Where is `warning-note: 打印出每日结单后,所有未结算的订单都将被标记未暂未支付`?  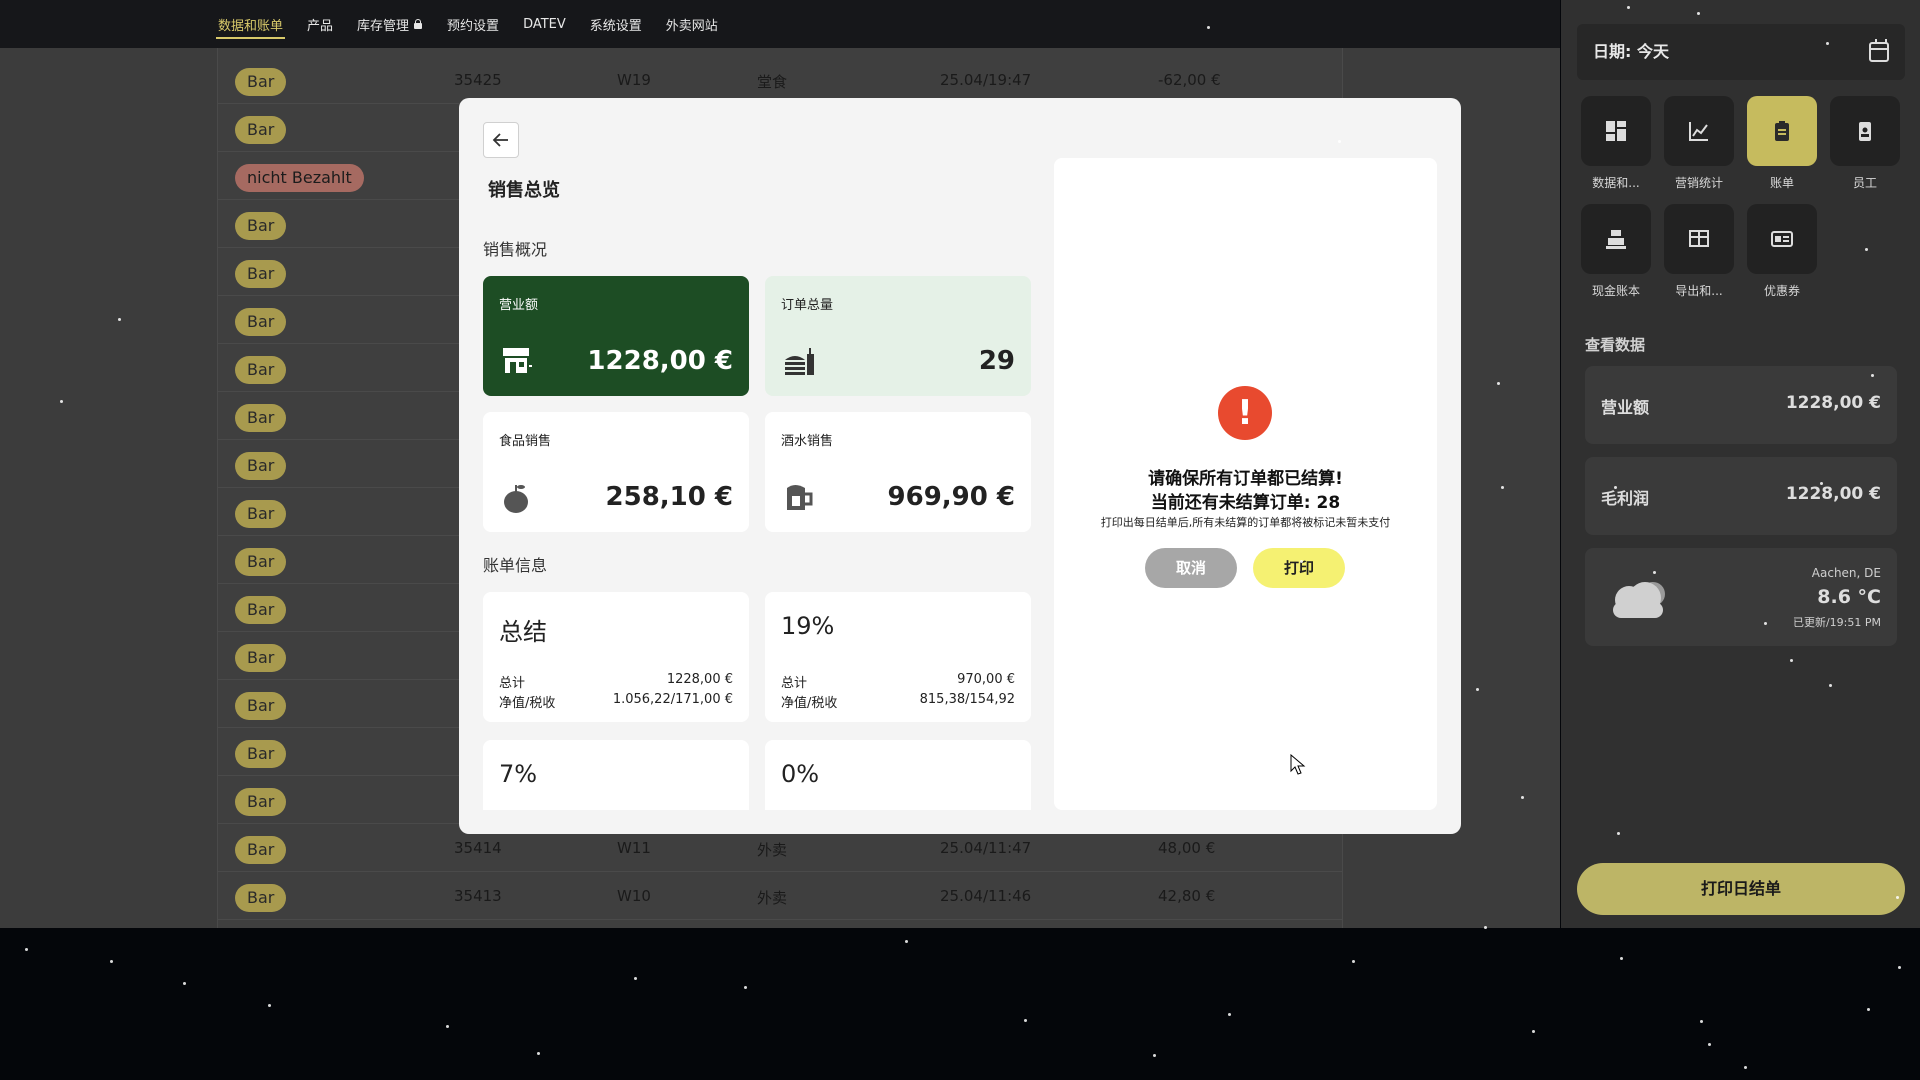
warning-note: 打印出每日结单后,所有未结算的订单都将被标记未暂未支付 is located at coordinates (1245, 522).